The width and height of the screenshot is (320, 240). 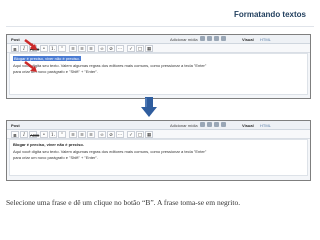 What do you see at coordinates (24, 134) in the screenshot?
I see `italic-button: I` at bounding box center [24, 134].